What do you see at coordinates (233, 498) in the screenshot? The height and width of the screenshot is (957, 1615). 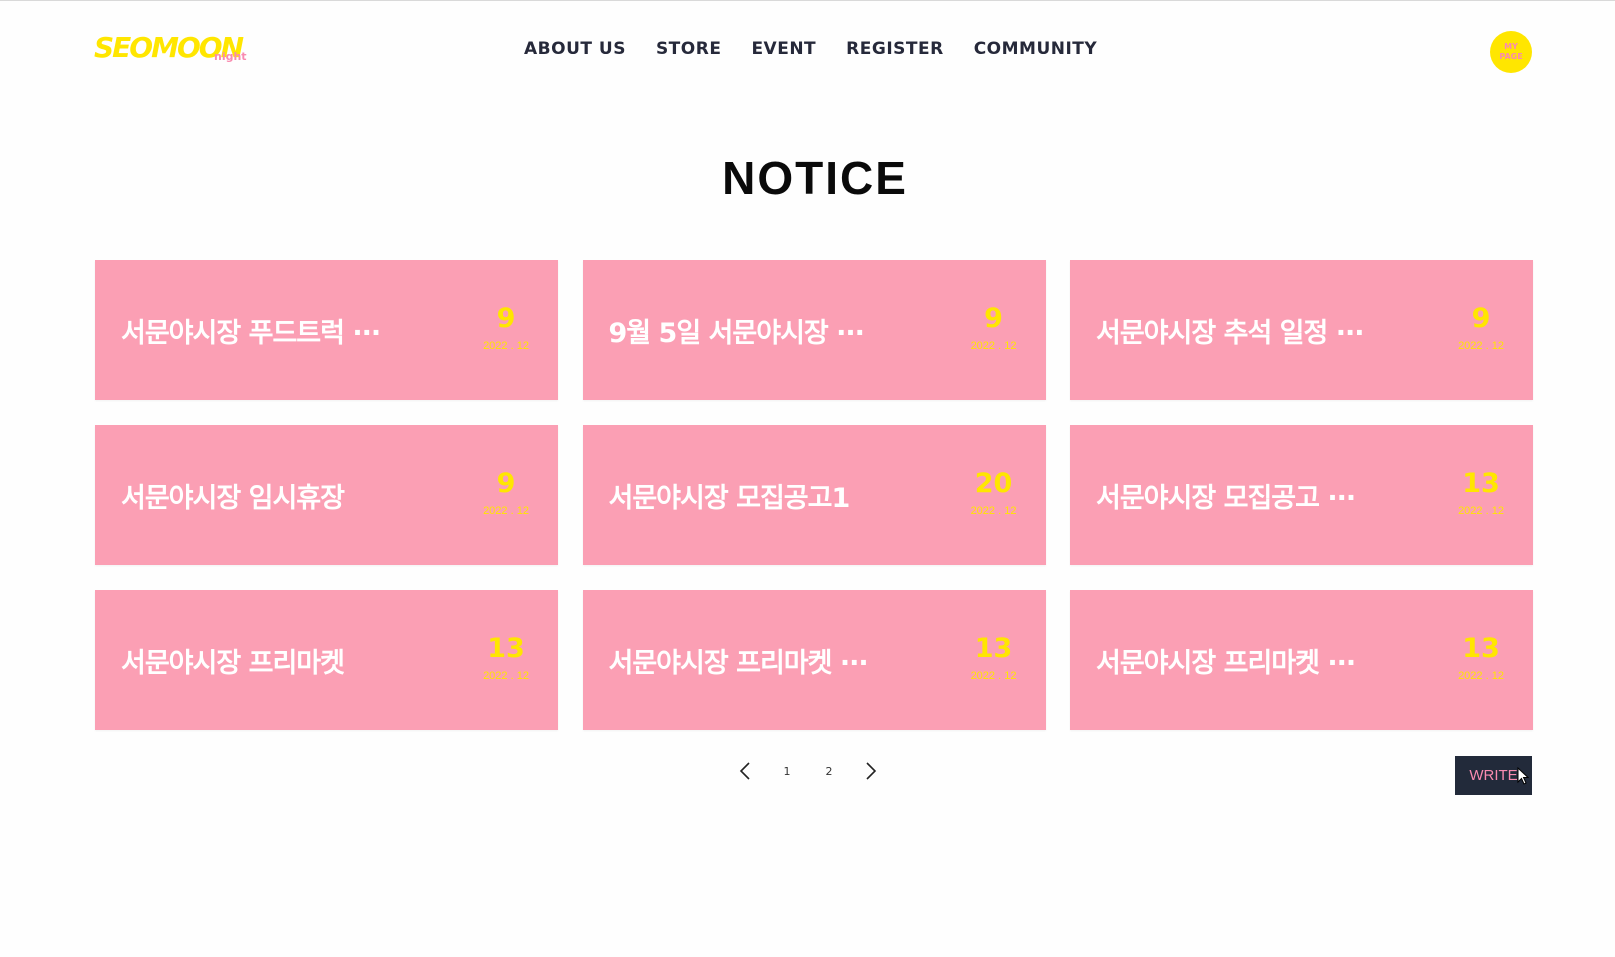 I see `notice-title: 서문야시장 임시휴장` at bounding box center [233, 498].